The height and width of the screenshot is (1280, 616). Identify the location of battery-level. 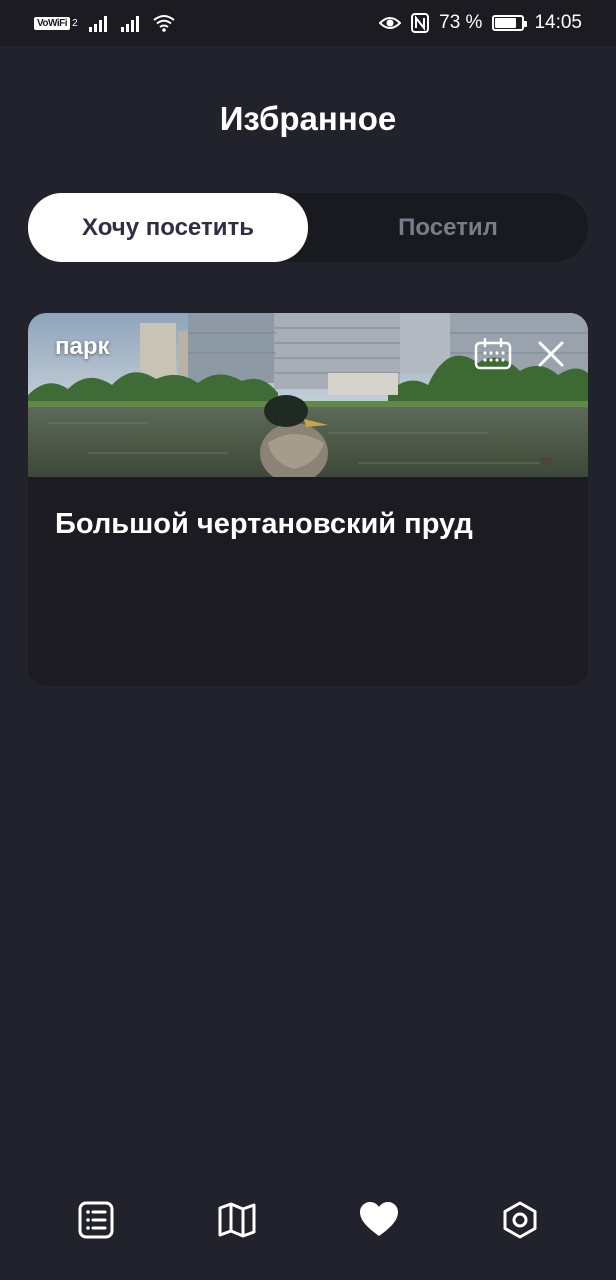
(505, 23).